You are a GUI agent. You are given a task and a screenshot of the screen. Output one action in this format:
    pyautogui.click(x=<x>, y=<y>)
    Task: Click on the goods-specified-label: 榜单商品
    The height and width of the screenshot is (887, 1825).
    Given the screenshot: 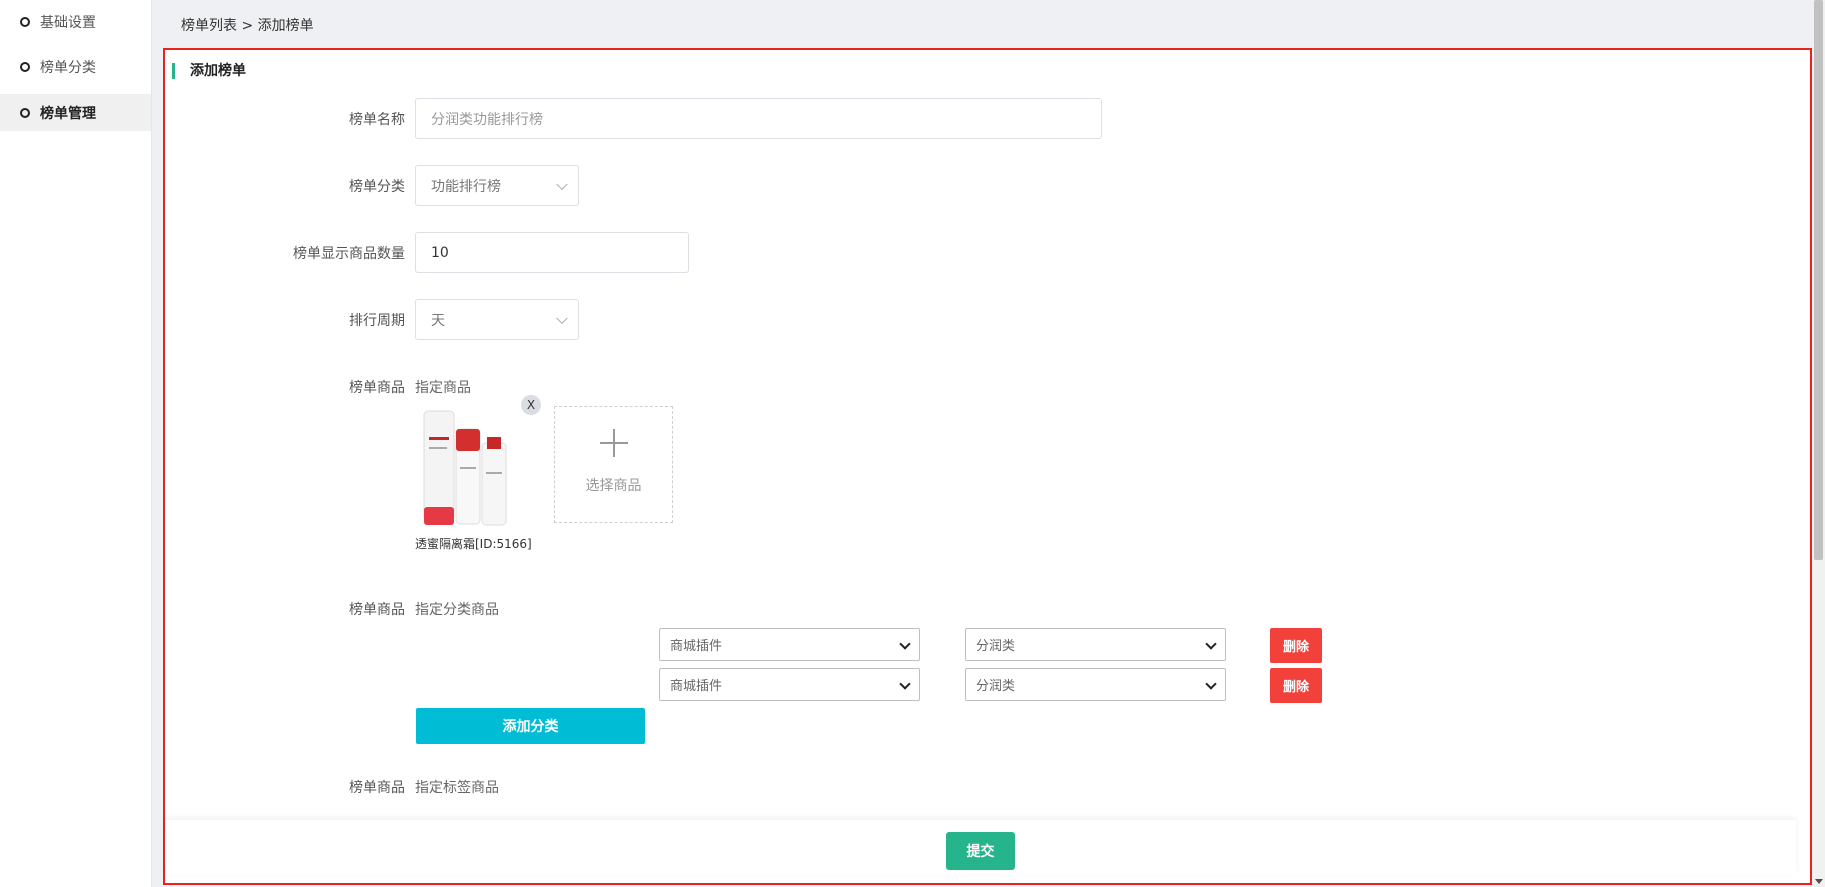 What is the action you would take?
    pyautogui.click(x=377, y=388)
    